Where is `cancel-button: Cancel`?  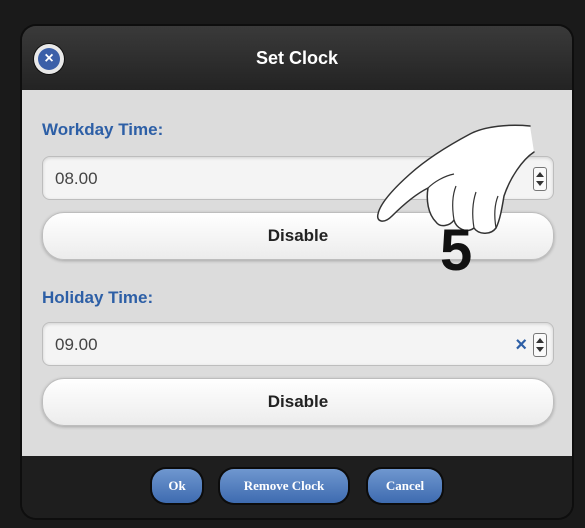
cancel-button: Cancel is located at coordinates (405, 486).